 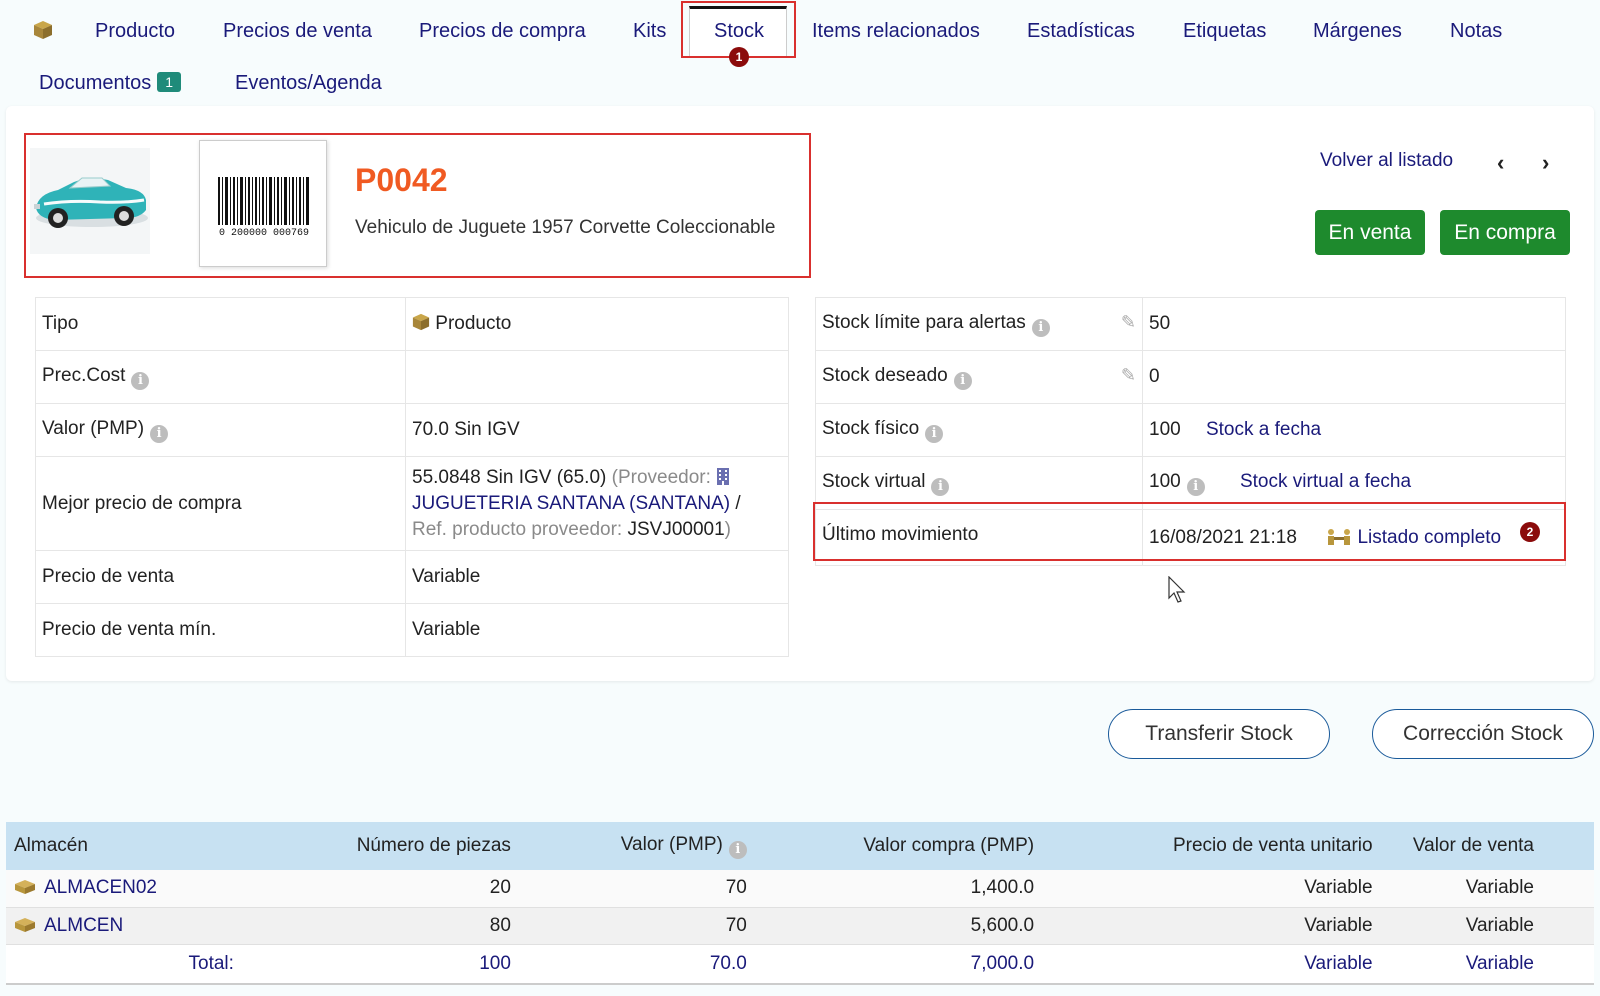 What do you see at coordinates (874, 481) in the screenshot?
I see `virtual-label: Stock virtual` at bounding box center [874, 481].